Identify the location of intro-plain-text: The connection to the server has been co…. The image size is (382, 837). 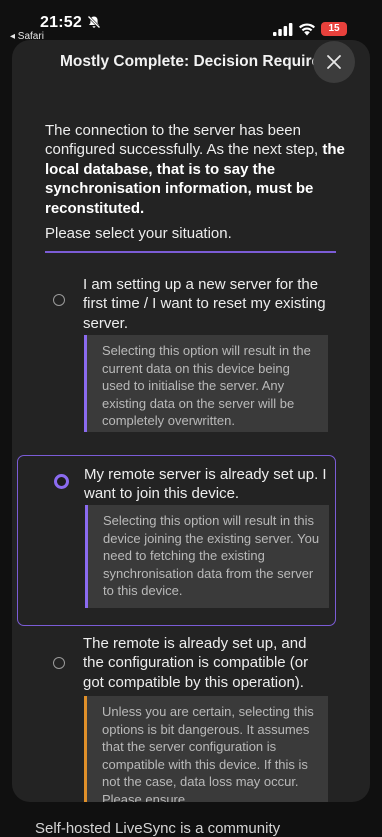
(184, 140).